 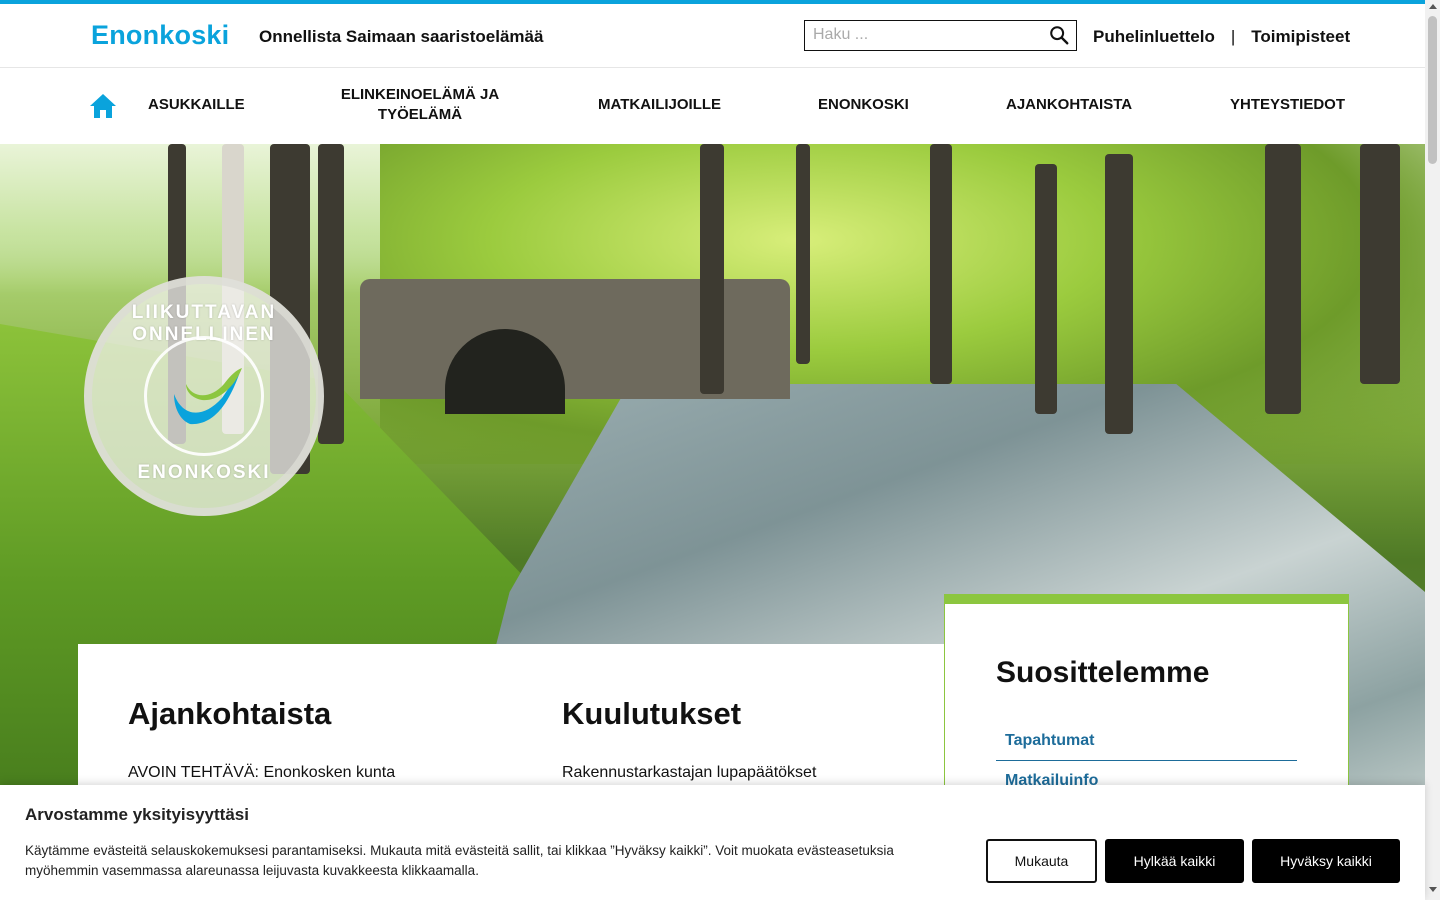 What do you see at coordinates (1174, 861) in the screenshot?
I see `cookie-reject-all-button: Hylkää kaikki` at bounding box center [1174, 861].